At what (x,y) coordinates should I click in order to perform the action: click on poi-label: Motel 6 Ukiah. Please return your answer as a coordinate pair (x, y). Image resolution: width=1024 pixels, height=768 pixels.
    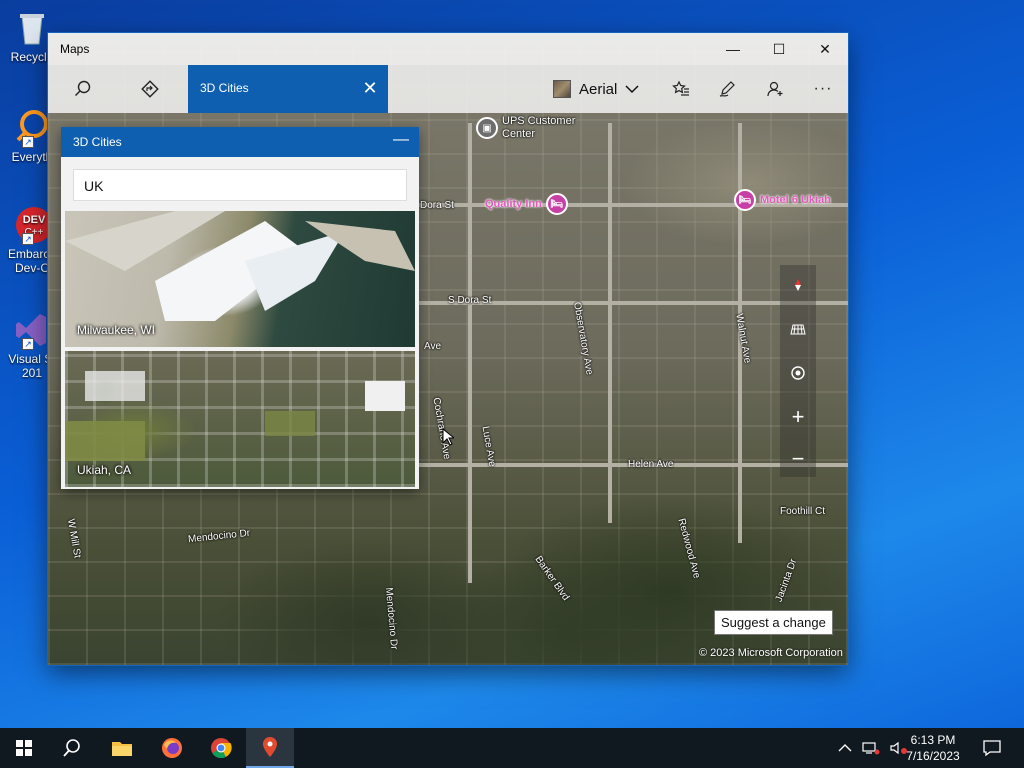
    Looking at the image, I should click on (795, 200).